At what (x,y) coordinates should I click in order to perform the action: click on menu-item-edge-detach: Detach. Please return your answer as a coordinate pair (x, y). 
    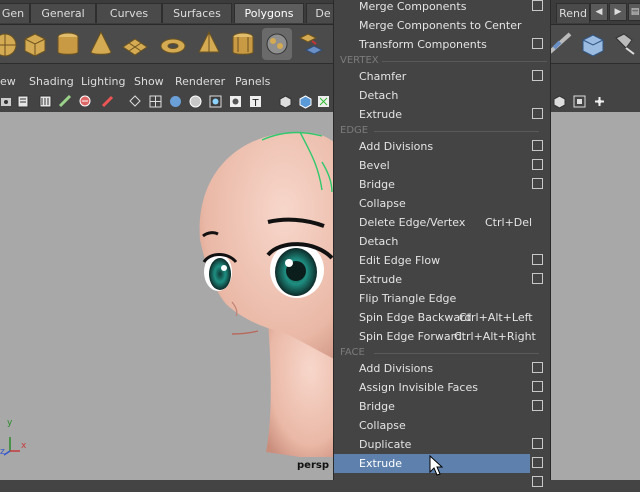
    Looking at the image, I should click on (442, 241).